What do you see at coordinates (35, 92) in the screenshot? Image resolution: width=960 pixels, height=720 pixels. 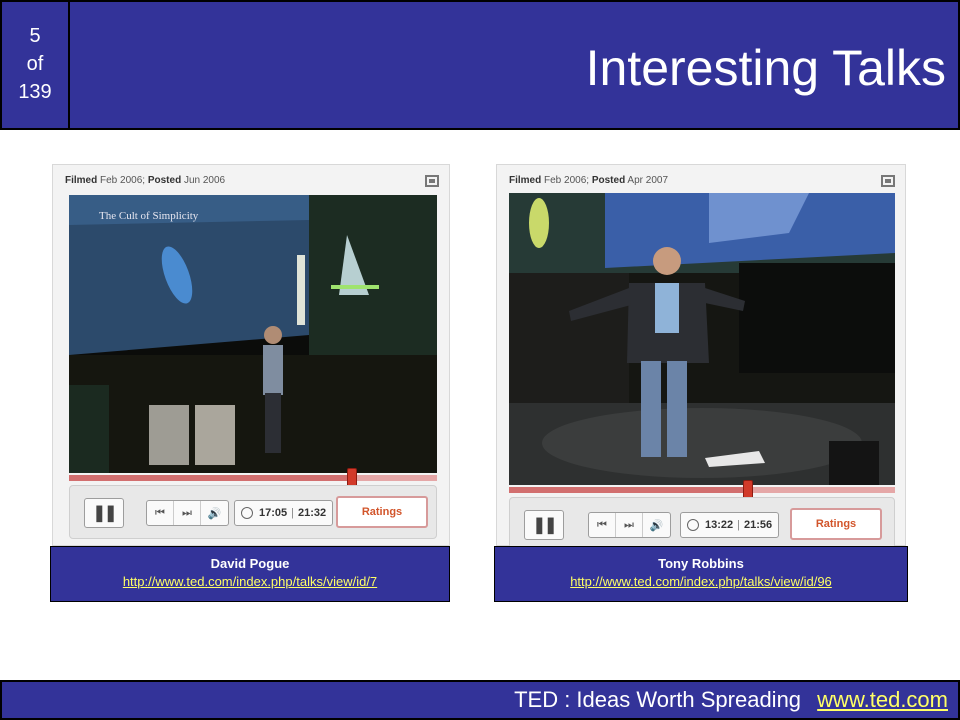 I see `slide-total: 139` at bounding box center [35, 92].